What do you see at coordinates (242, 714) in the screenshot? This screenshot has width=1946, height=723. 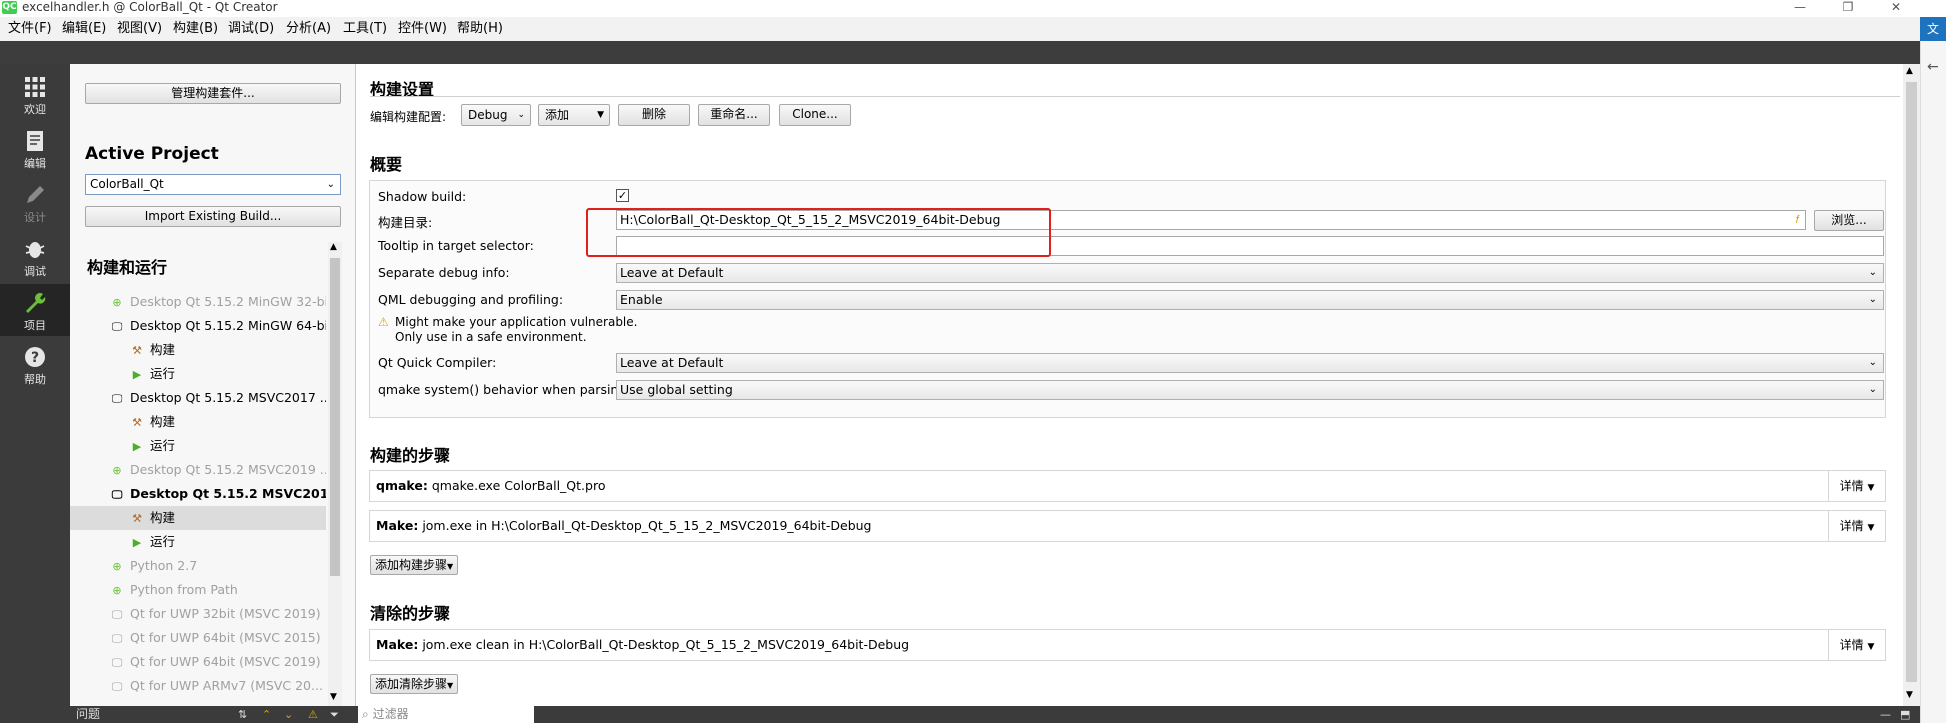 I see `sort-icon: ⇅` at bounding box center [242, 714].